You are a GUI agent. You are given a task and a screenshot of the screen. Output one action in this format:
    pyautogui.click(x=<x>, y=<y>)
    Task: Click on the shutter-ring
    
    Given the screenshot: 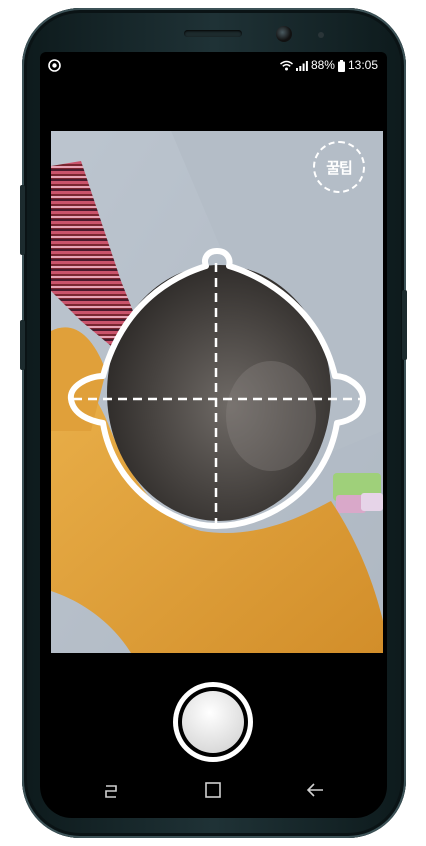 What is the action you would take?
    pyautogui.click(x=213, y=722)
    